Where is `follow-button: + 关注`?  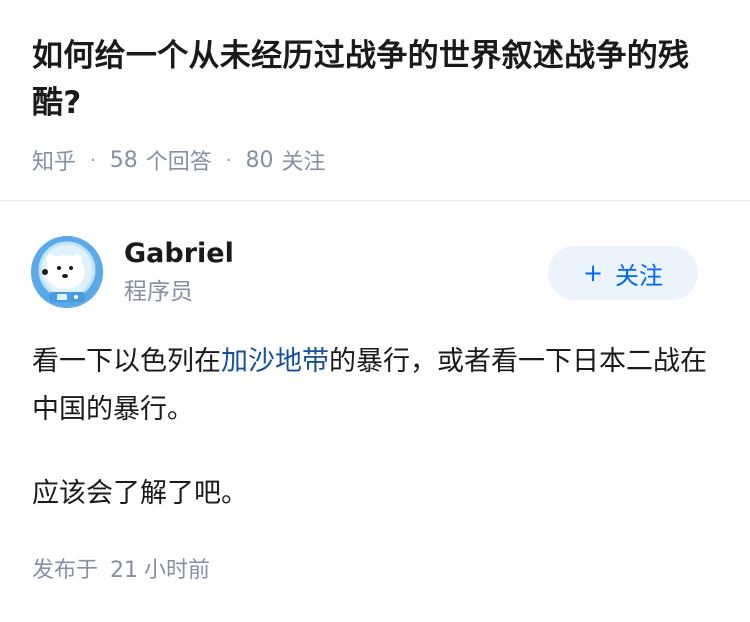
follow-button: + 关注 is located at coordinates (623, 273).